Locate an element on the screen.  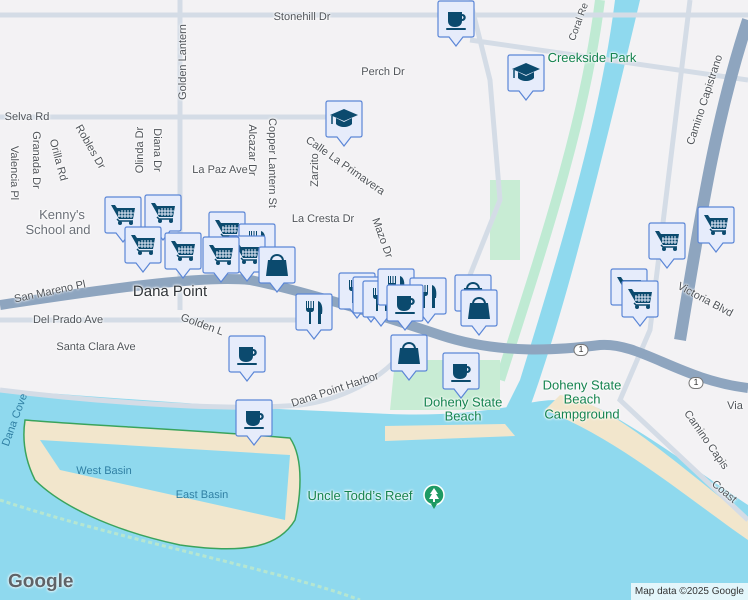
park-label: Doheny State Beach is located at coordinates (463, 410).